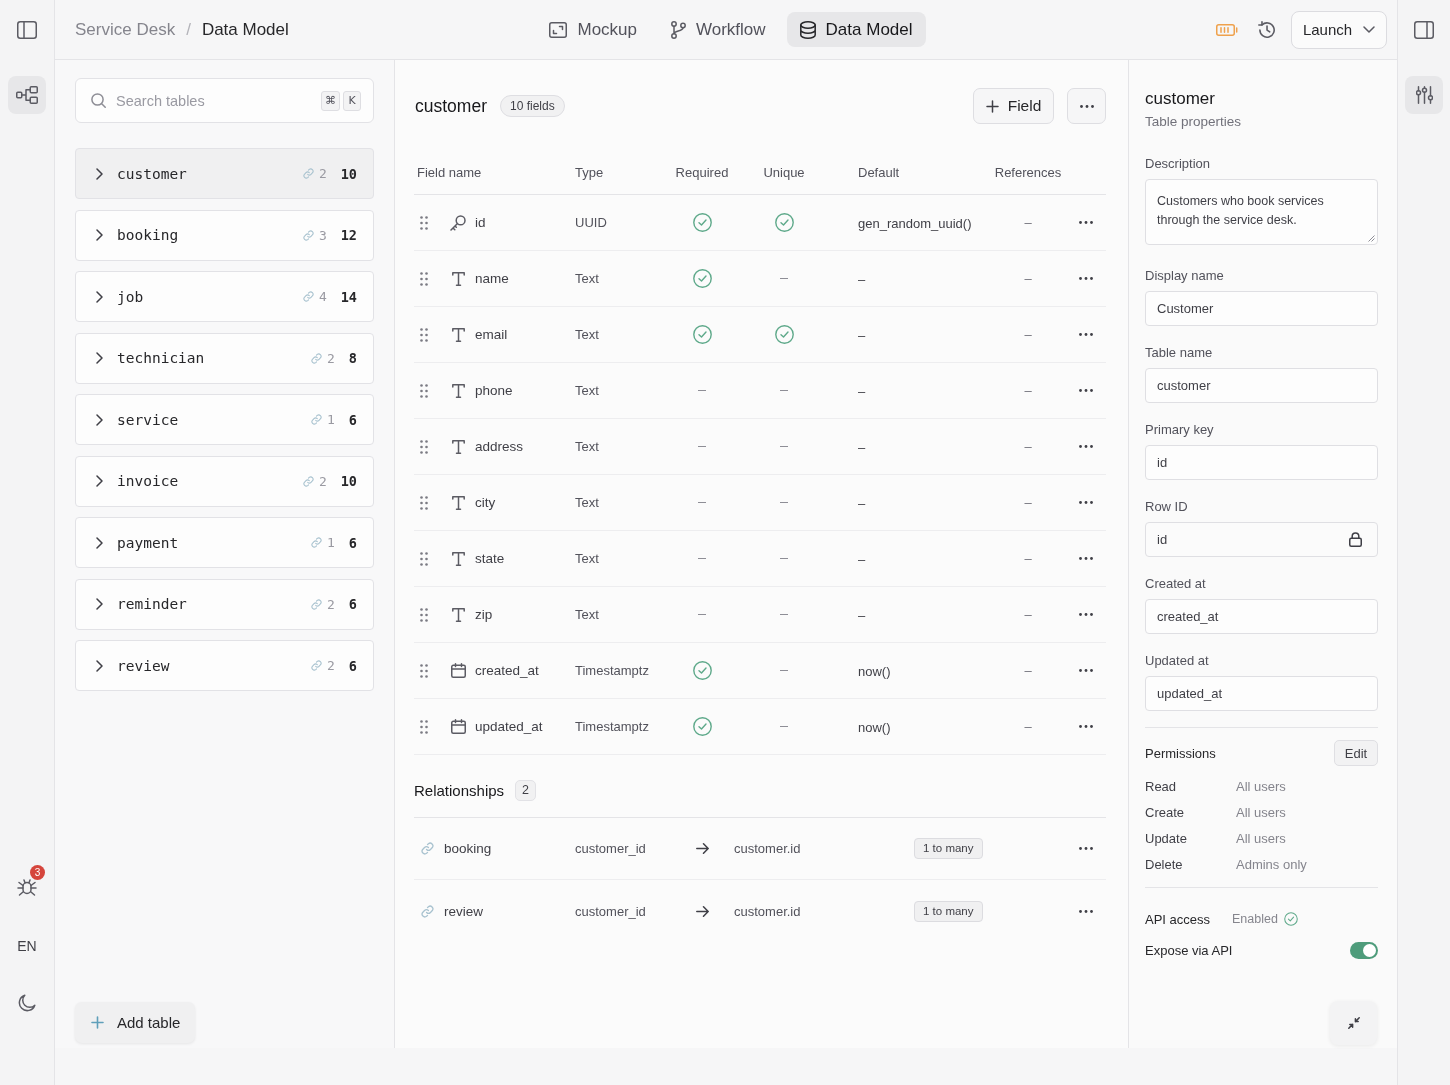 The image size is (1450, 1085). I want to click on table-list-item: technician 2 8, so click(224, 358).